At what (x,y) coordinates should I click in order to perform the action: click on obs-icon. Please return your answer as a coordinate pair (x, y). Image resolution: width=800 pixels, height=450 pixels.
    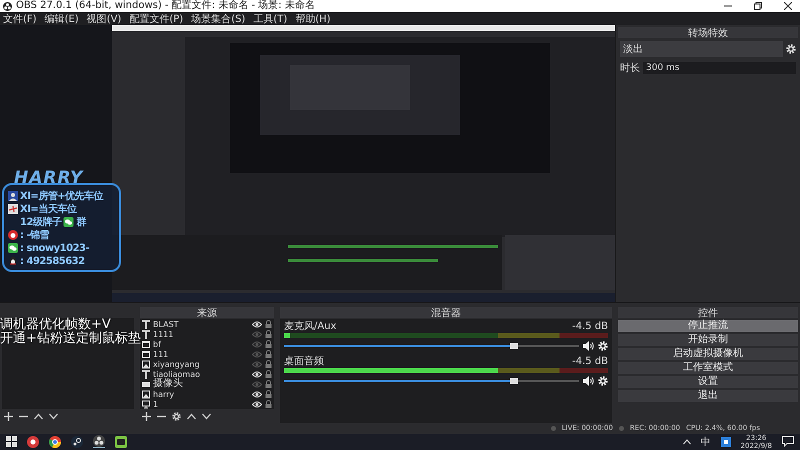
    Looking at the image, I should click on (99, 441).